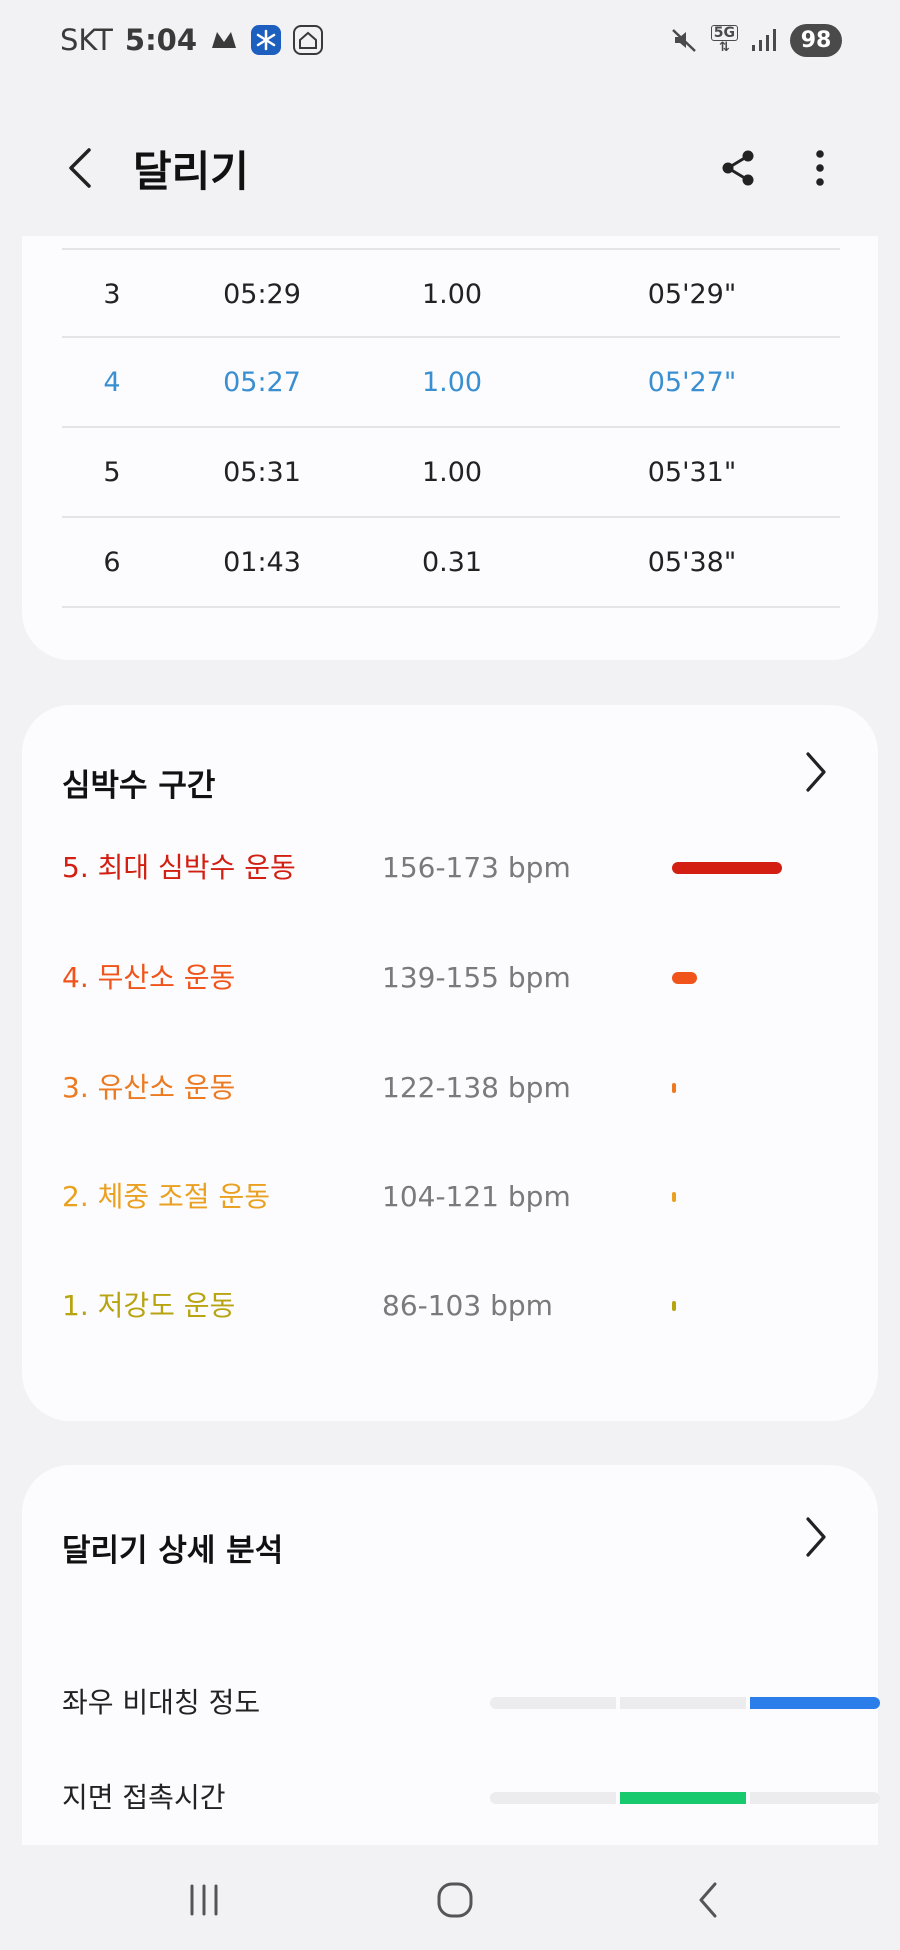 Image resolution: width=900 pixels, height=1950 pixels. I want to click on zone-label: 5. 최대 심박수 운동, so click(179, 867).